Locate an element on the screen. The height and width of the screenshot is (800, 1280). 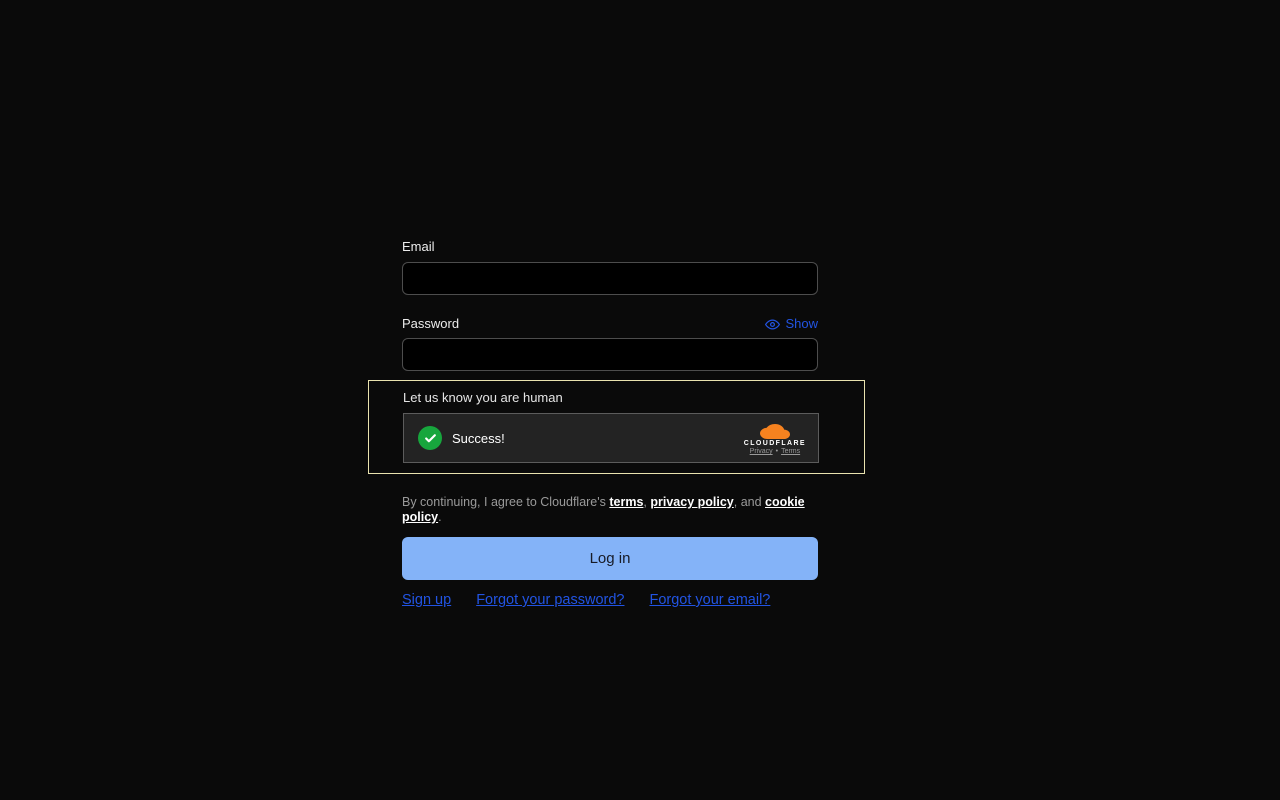
signup-link: Sign up is located at coordinates (426, 600).